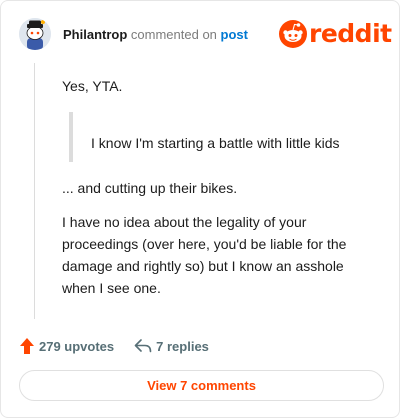 This screenshot has width=400, height=418. Describe the element at coordinates (293, 34) in the screenshot. I see `reddit-logo-icon` at that location.